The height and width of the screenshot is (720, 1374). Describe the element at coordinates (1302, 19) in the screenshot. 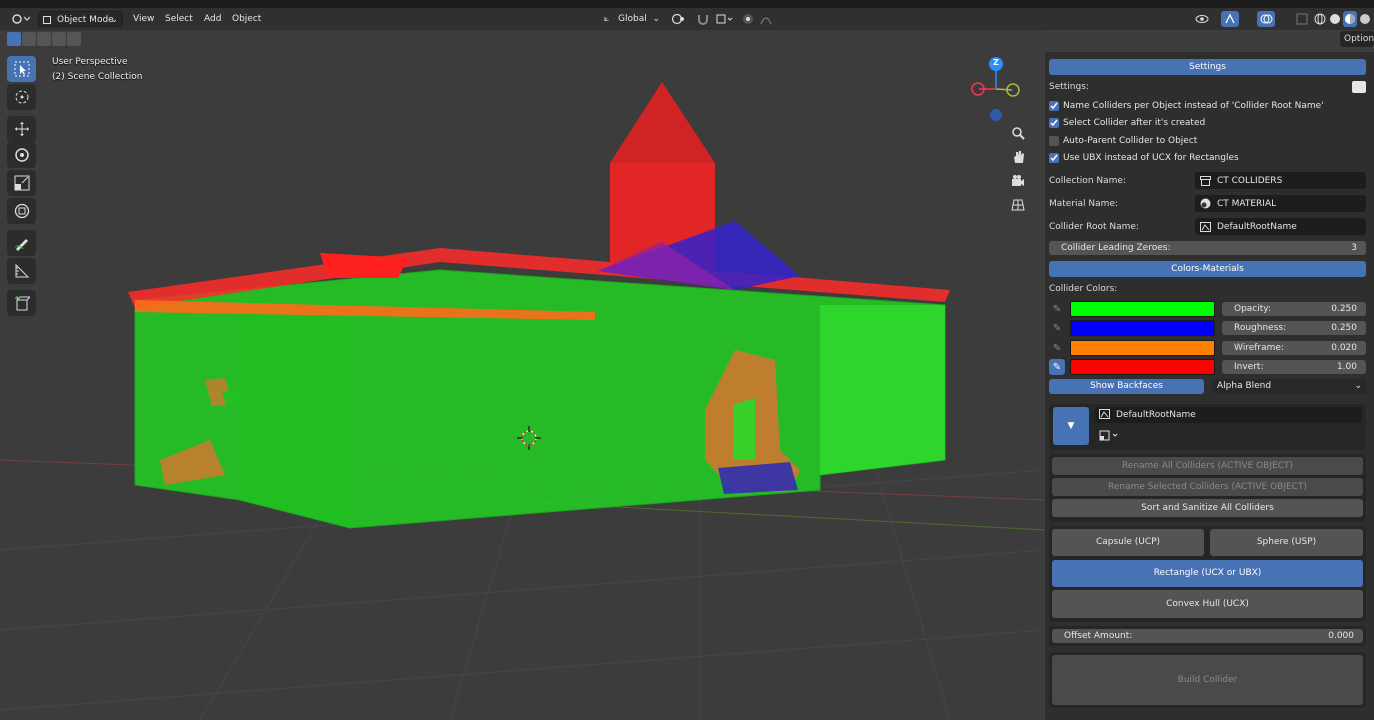

I see `xray-toggle` at that location.